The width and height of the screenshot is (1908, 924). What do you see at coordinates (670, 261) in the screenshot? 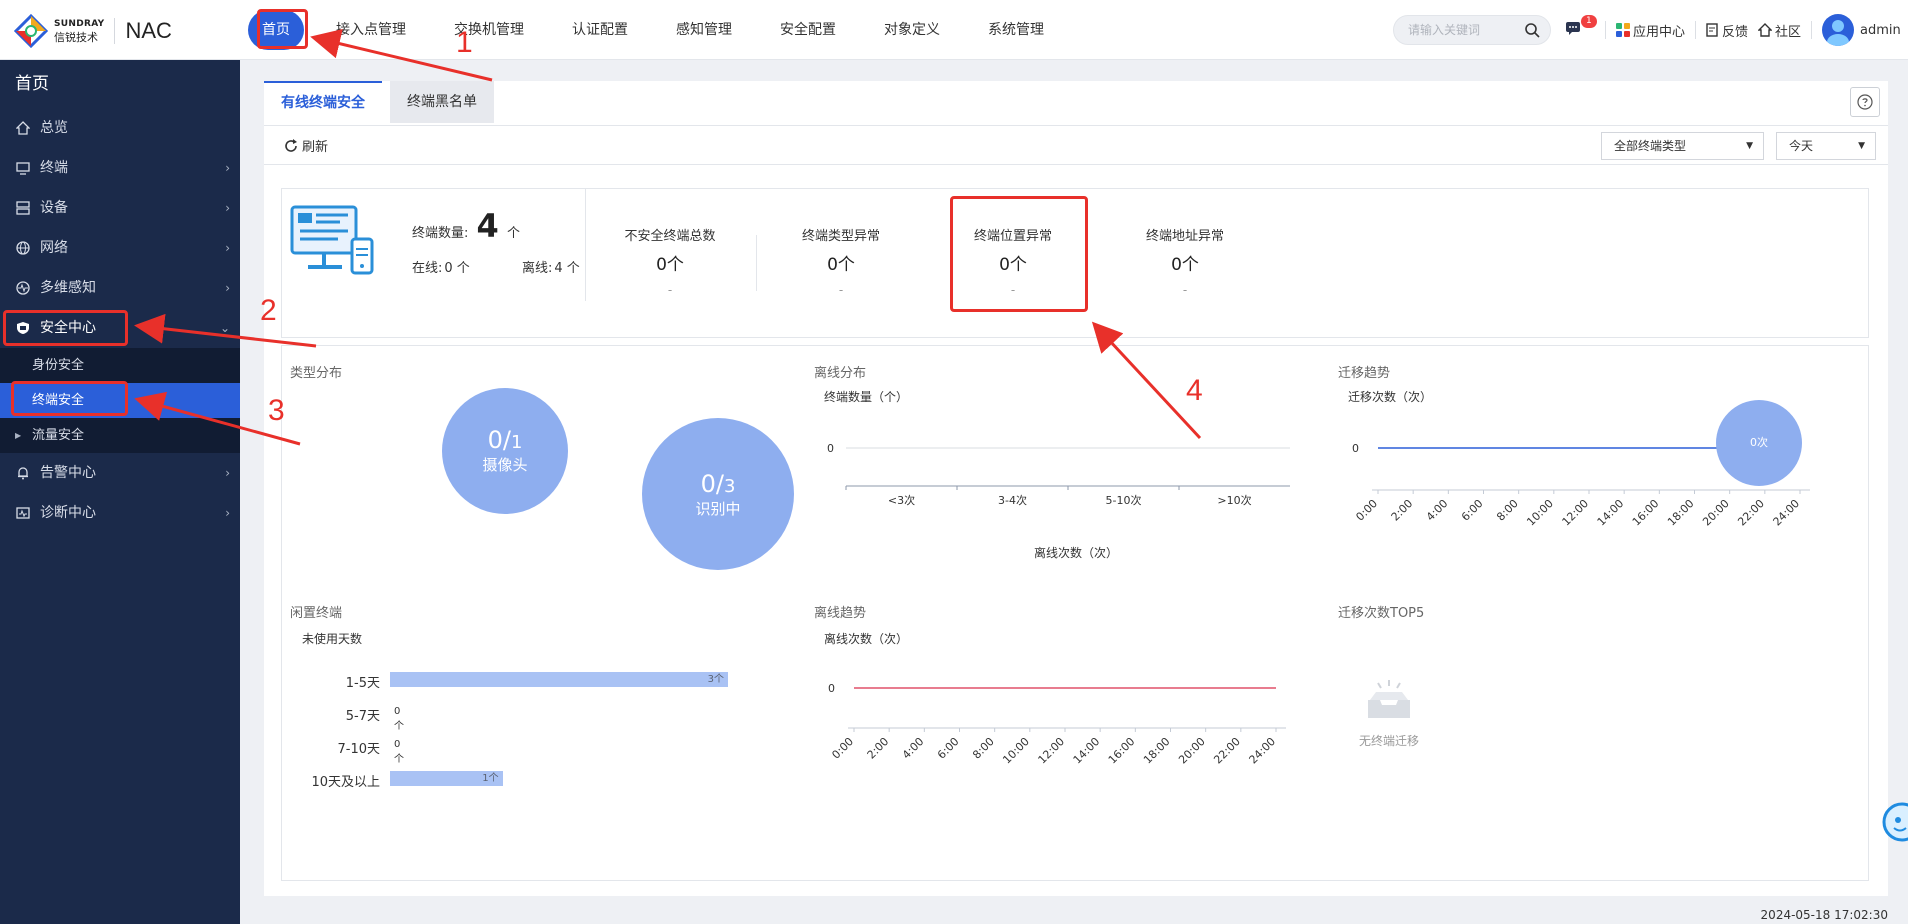
I see `metric-unsafe-total: 不安全终端总数 0个 -` at bounding box center [670, 261].